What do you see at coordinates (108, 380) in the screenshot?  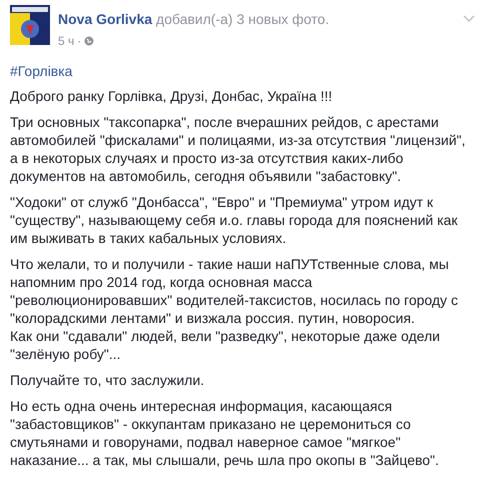 I see `post-paragraph: Получайте то, что заслужили.` at bounding box center [108, 380].